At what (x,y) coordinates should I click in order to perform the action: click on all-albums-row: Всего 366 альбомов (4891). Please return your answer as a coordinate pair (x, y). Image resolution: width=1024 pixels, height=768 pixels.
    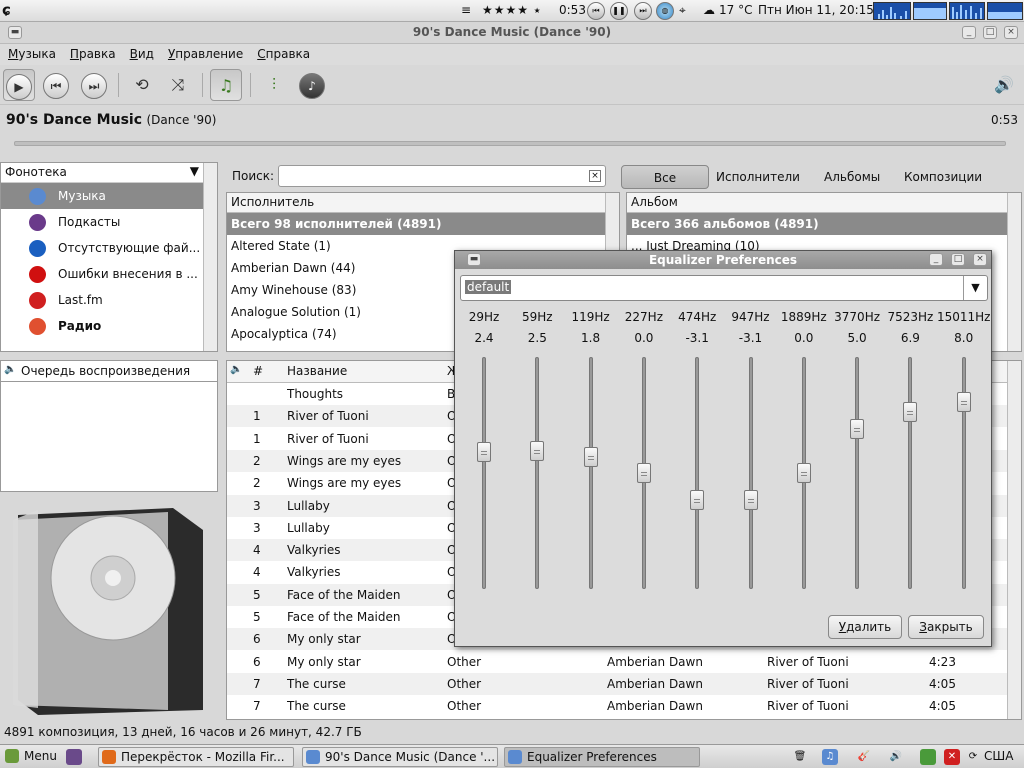
    Looking at the image, I should click on (824, 224).